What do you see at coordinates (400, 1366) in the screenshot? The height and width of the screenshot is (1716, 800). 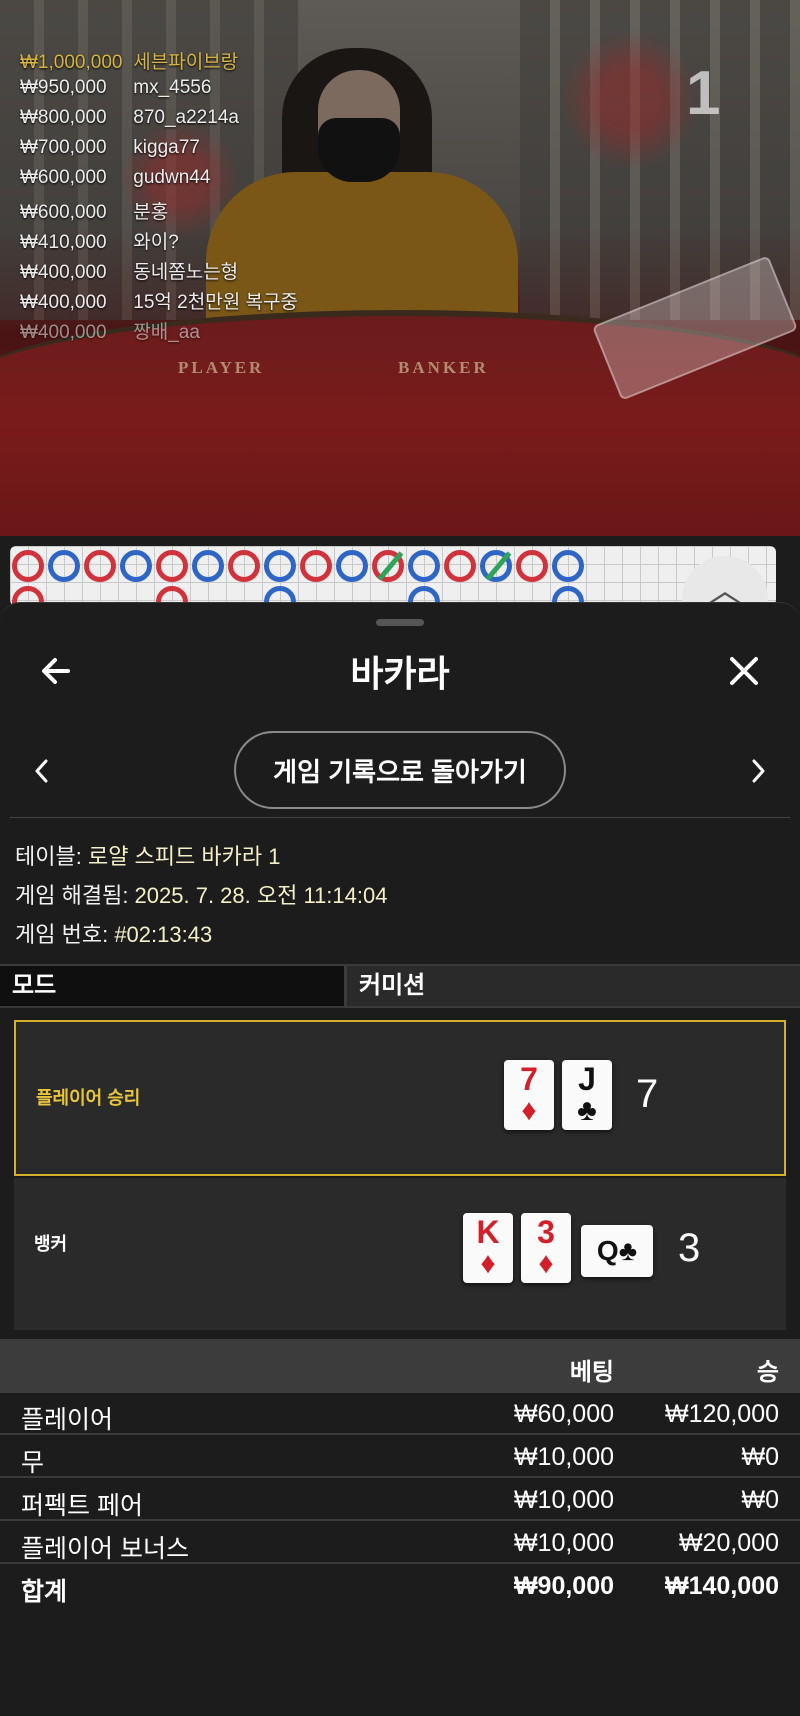 I see `bets-table-header: 베팅 승` at bounding box center [400, 1366].